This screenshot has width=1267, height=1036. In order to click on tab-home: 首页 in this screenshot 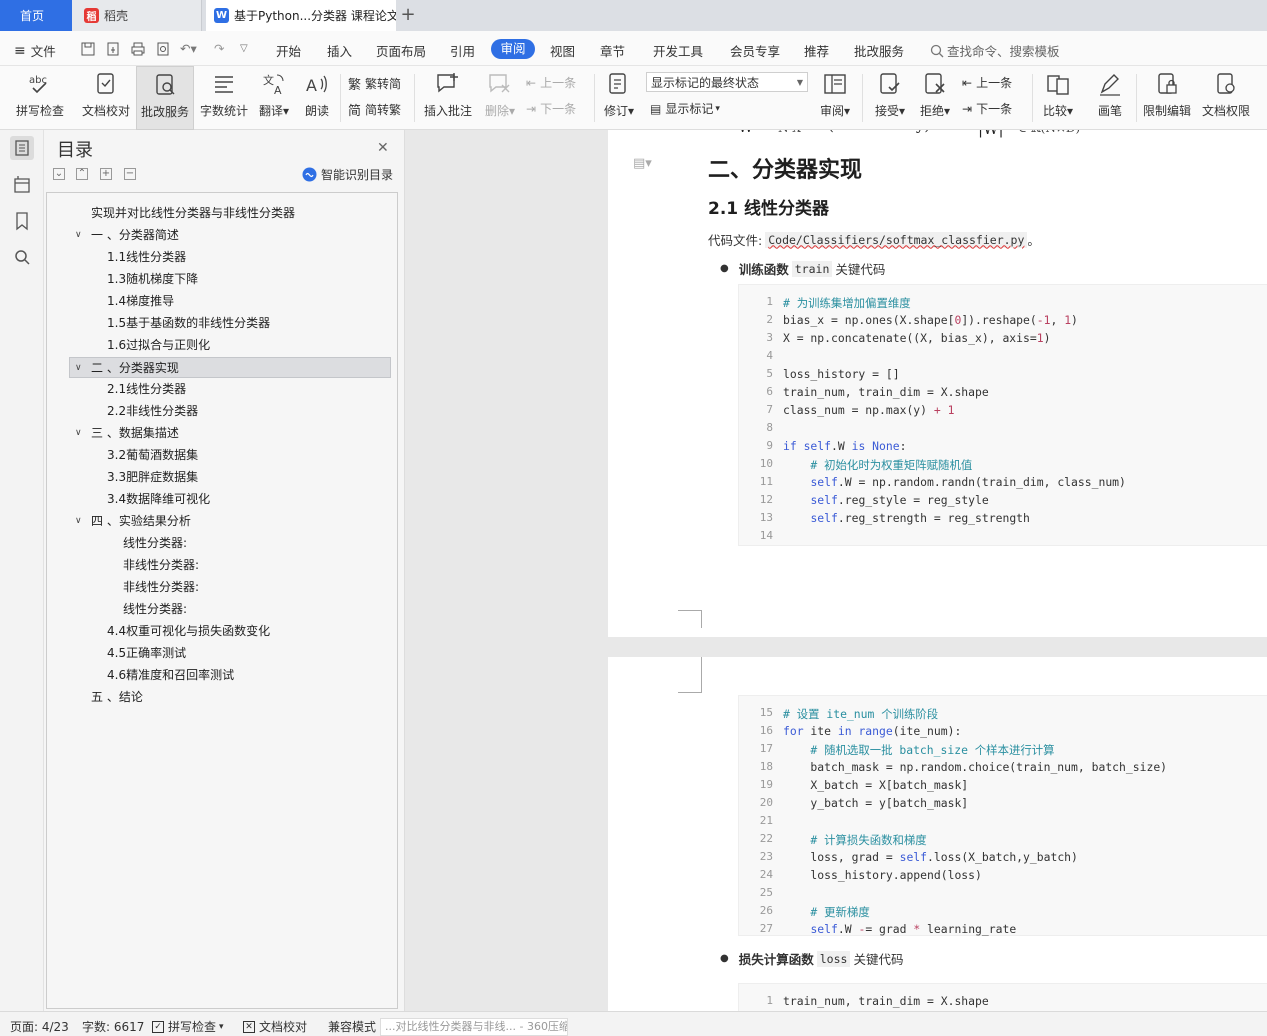, I will do `click(36, 15)`.